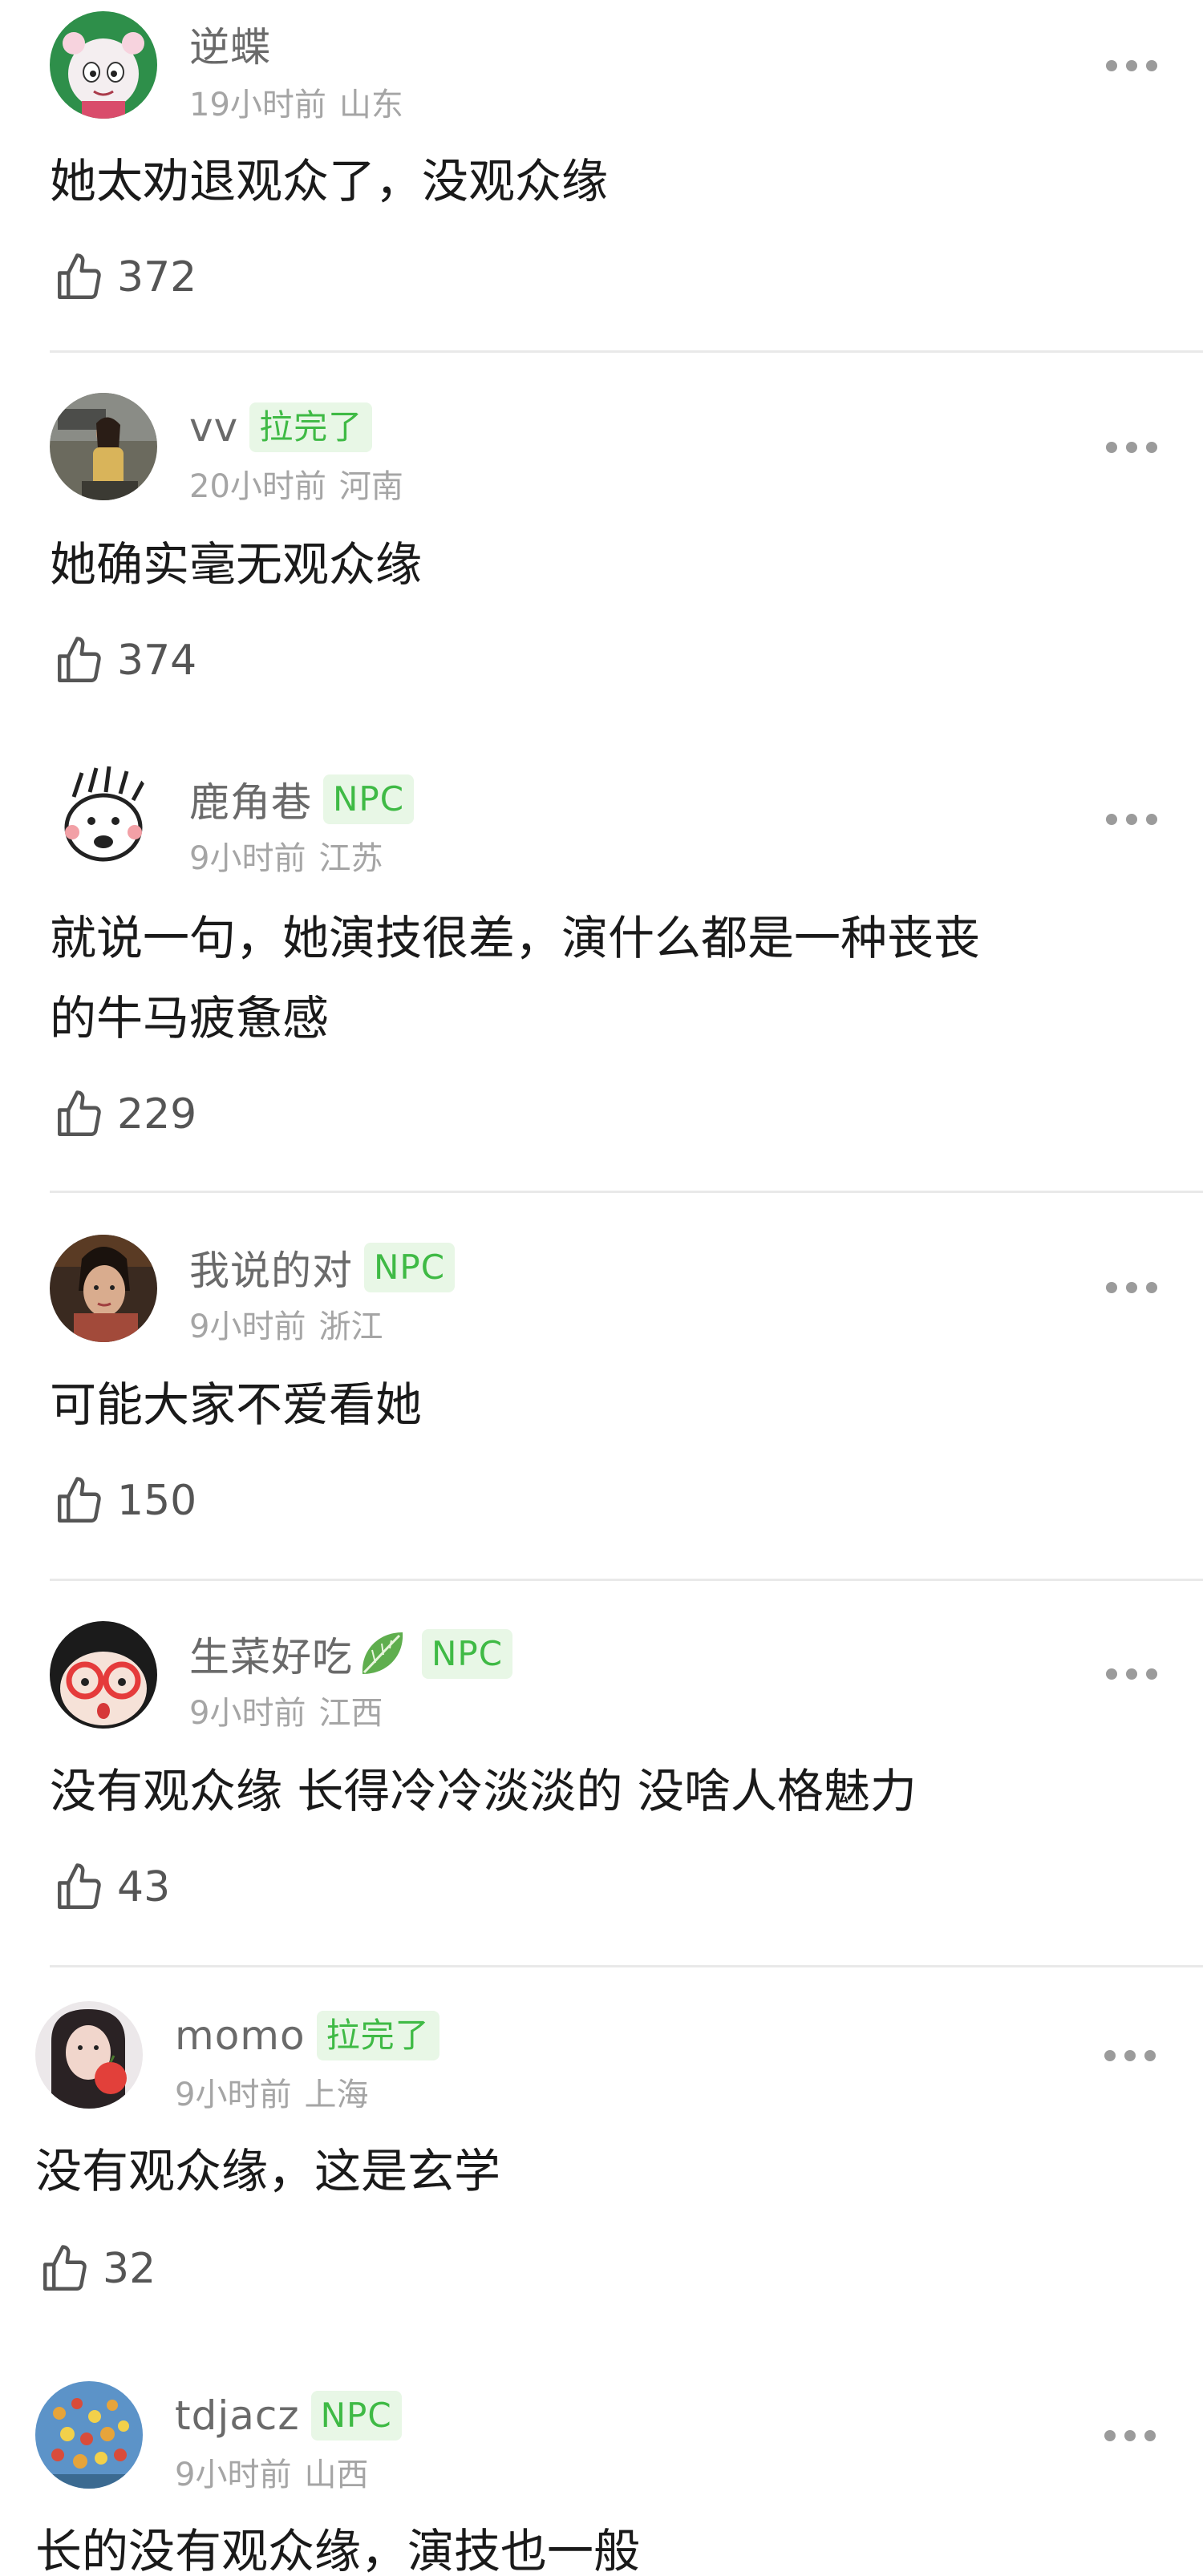  I want to click on username-row: 逆蝶, so click(230, 44).